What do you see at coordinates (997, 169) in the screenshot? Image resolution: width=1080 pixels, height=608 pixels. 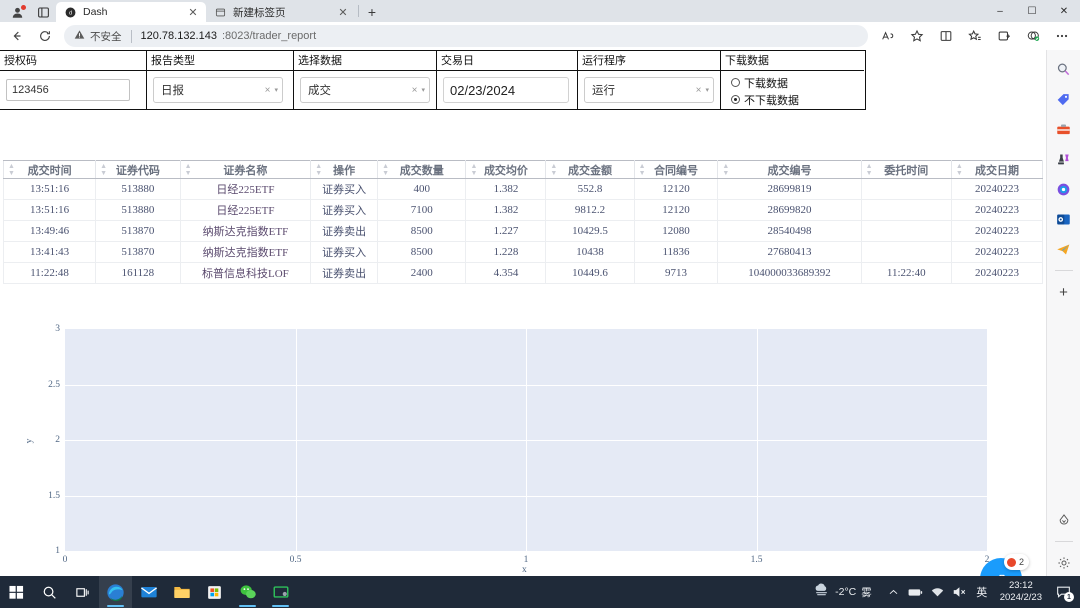 I see `column-header-trade-date: ▲ ▼ 成交日期` at bounding box center [997, 169].